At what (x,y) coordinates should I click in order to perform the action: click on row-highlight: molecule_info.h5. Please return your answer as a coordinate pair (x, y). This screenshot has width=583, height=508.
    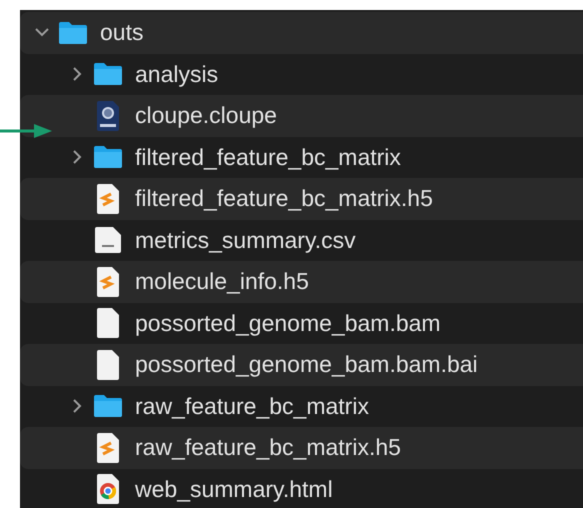
    Looking at the image, I should click on (301, 281).